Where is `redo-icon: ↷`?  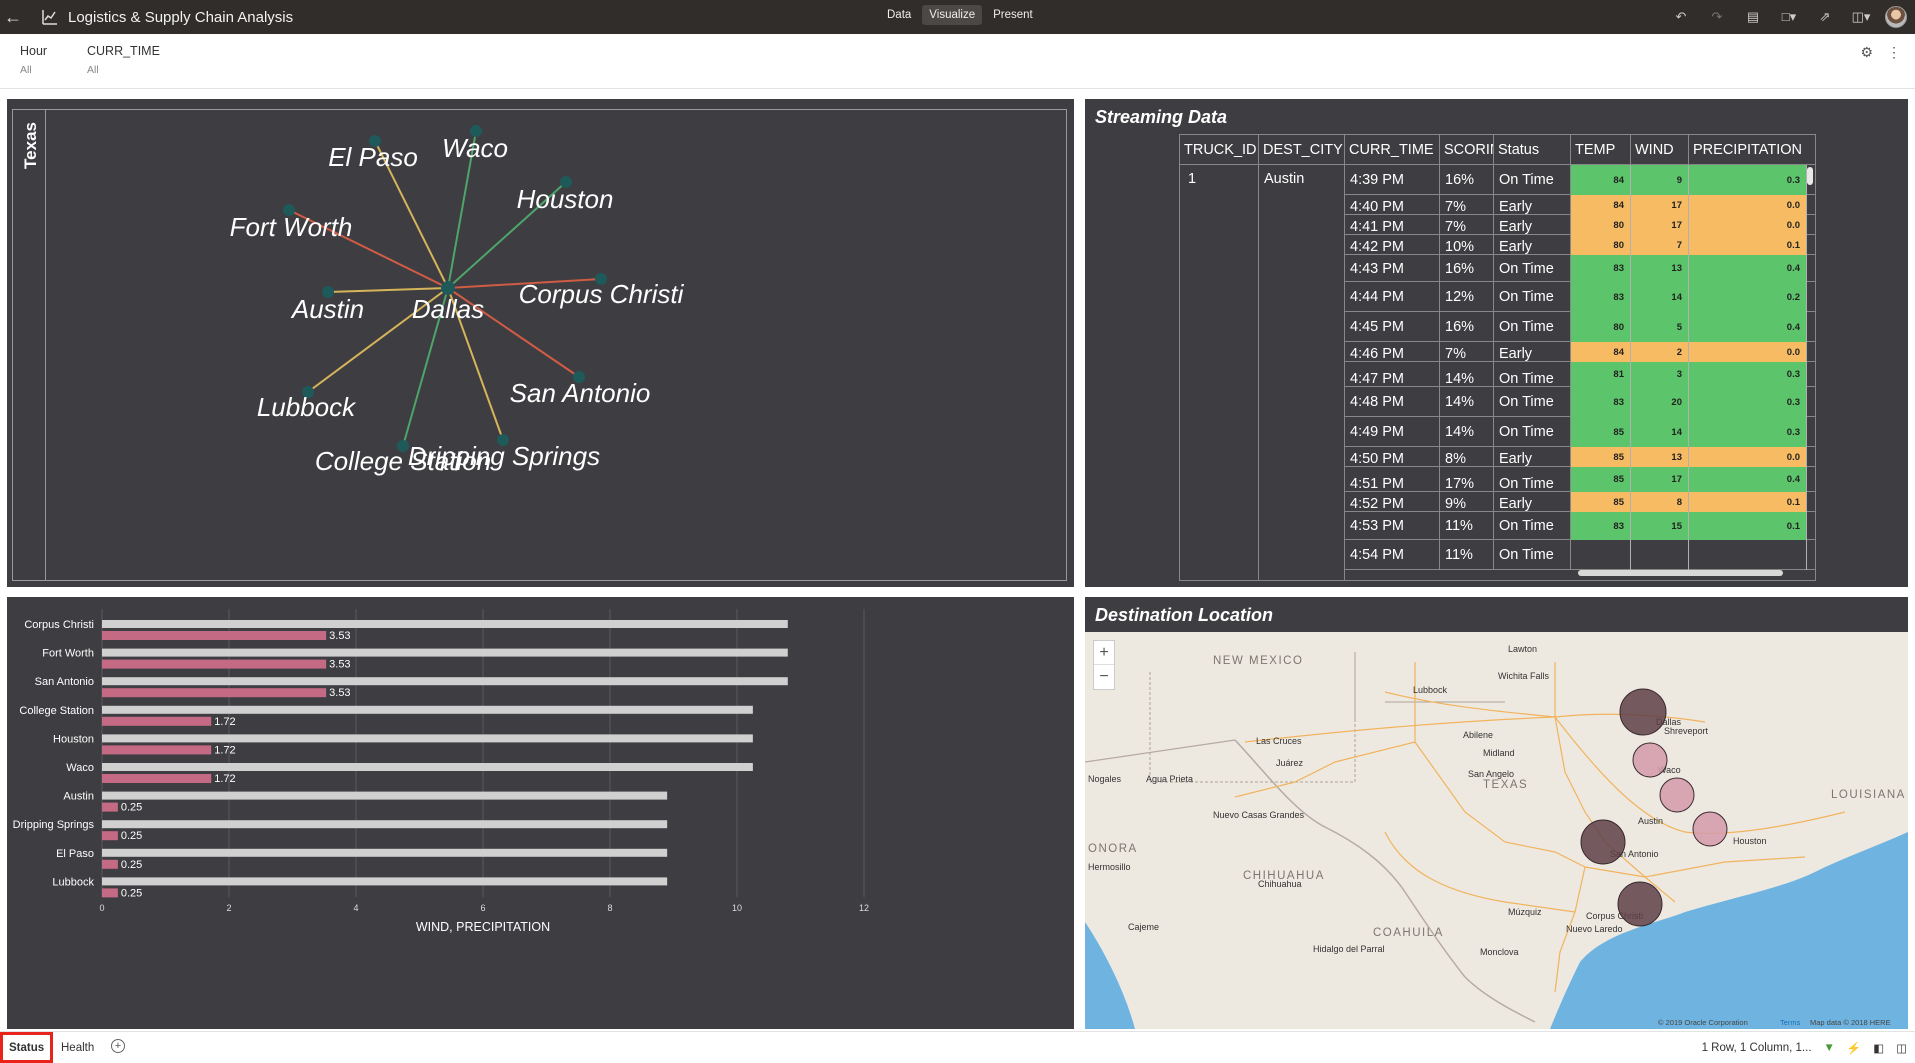 redo-icon: ↷ is located at coordinates (1717, 17).